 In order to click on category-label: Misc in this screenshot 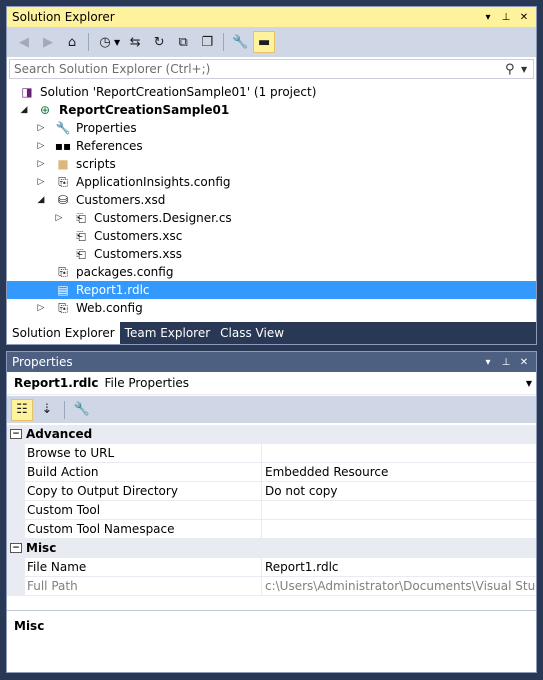, I will do `click(41, 548)`.